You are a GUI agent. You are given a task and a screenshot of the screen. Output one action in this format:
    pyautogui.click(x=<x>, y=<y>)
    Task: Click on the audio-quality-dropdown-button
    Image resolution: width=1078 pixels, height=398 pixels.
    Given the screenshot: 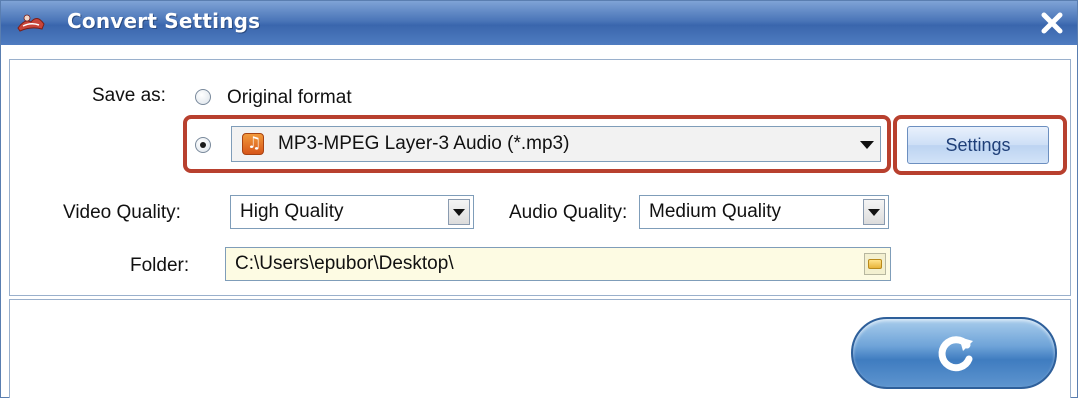 What is the action you would take?
    pyautogui.click(x=874, y=212)
    